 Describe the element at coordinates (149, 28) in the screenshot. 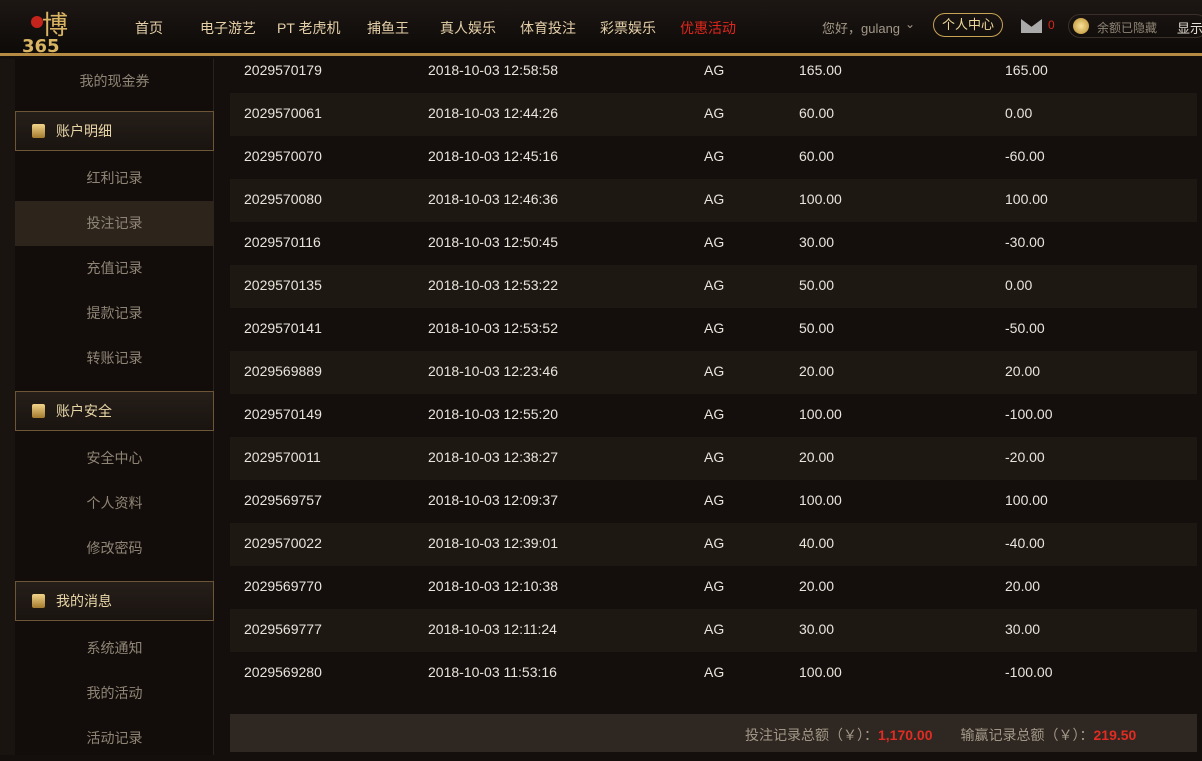

I see `nav-item: 首页` at that location.